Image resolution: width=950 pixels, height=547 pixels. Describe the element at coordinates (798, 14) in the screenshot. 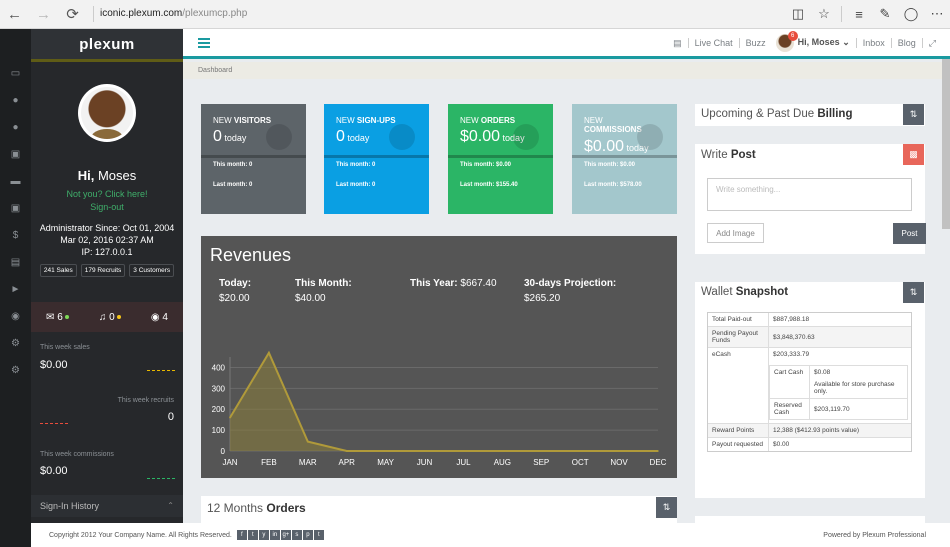

I see `reading-view-icon: ◫` at that location.